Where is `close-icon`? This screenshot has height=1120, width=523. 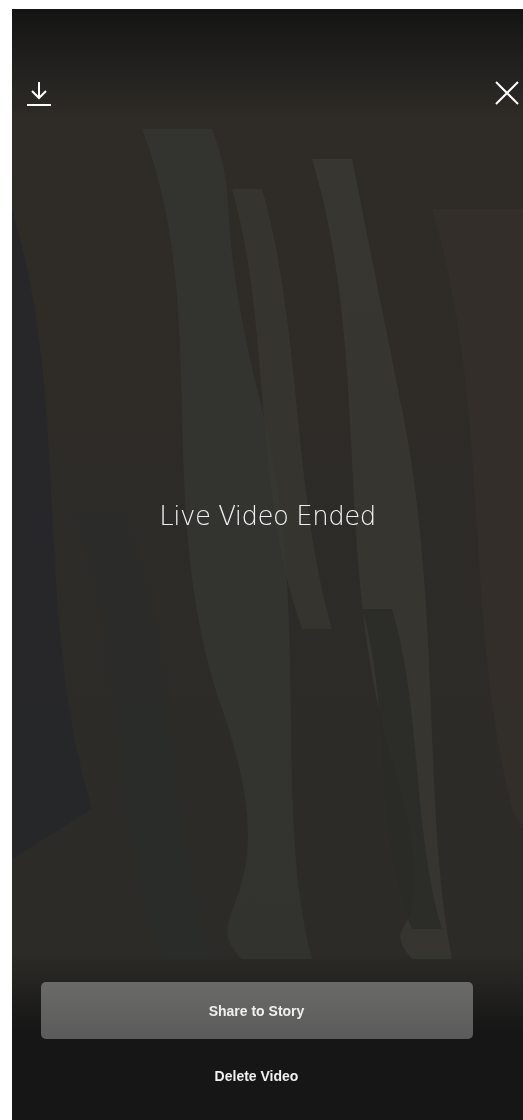
close-icon is located at coordinates (507, 93).